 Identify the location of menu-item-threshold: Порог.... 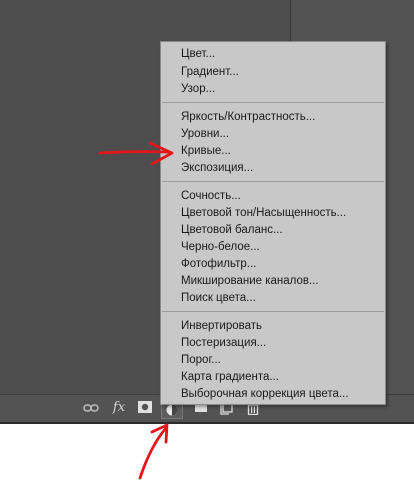
(201, 360).